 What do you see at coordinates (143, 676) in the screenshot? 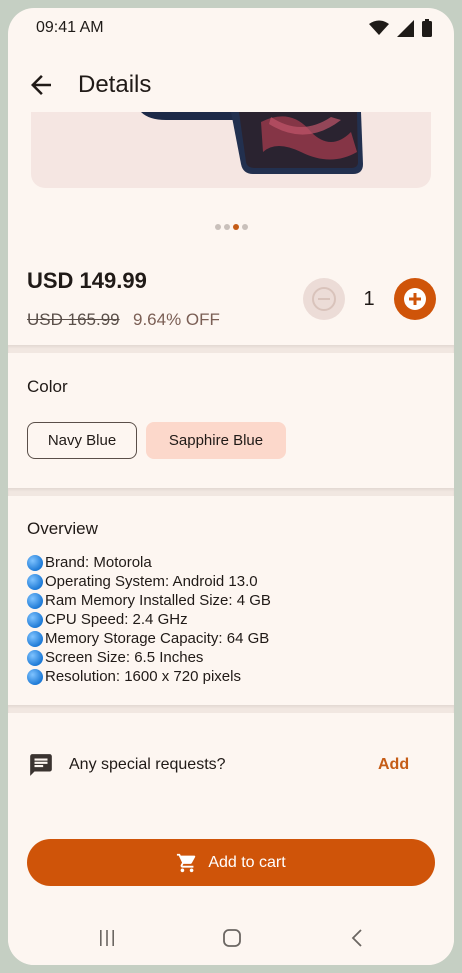
I see `overview-item-text: Resolution: 1600 x 720 pixels` at bounding box center [143, 676].